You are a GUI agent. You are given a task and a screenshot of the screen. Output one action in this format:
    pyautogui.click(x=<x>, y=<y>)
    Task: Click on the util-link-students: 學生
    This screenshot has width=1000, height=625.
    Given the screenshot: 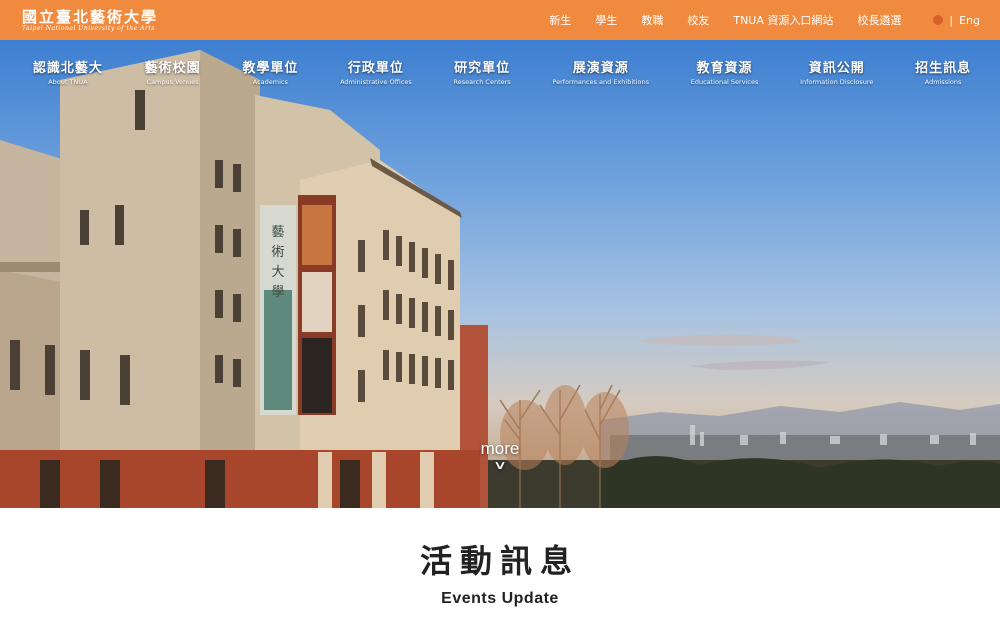 What is the action you would take?
    pyautogui.click(x=606, y=20)
    